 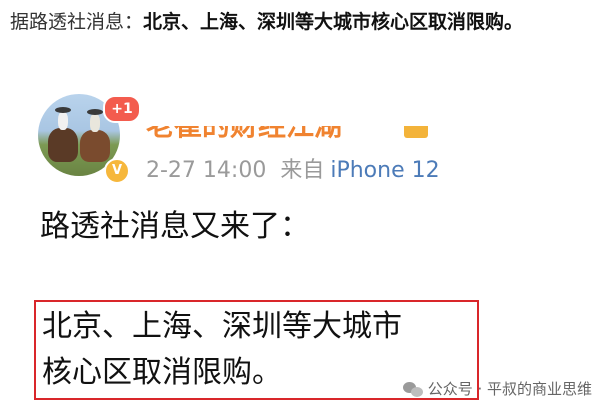 I want to click on username-clip: 老崔的财经江湖, so click(x=290, y=133).